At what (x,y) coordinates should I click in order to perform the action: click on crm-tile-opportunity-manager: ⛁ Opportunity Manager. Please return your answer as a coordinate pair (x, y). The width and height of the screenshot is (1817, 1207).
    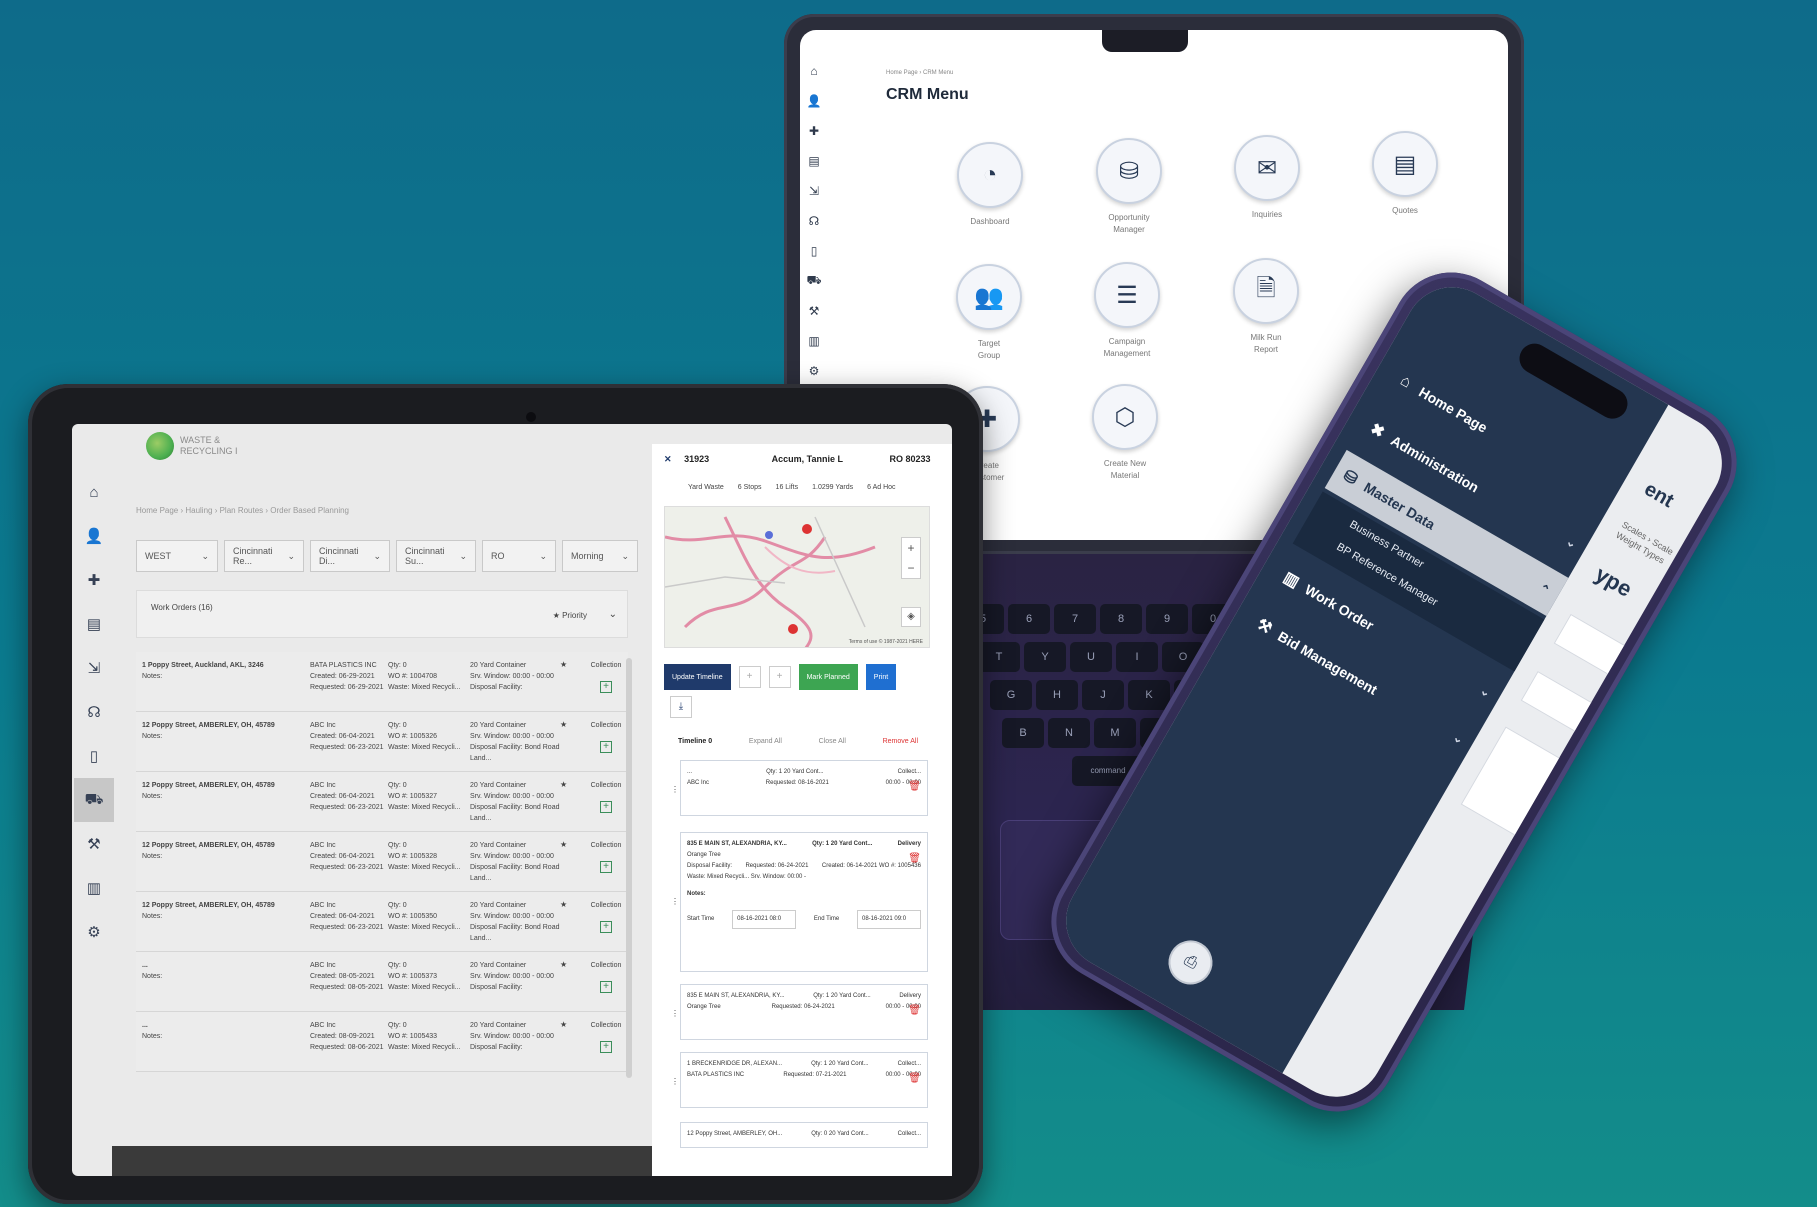
    Looking at the image, I should click on (1129, 187).